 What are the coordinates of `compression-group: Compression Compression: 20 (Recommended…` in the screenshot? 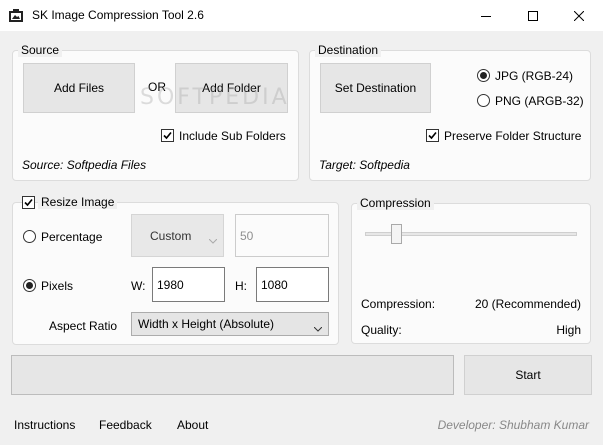 It's located at (471, 270).